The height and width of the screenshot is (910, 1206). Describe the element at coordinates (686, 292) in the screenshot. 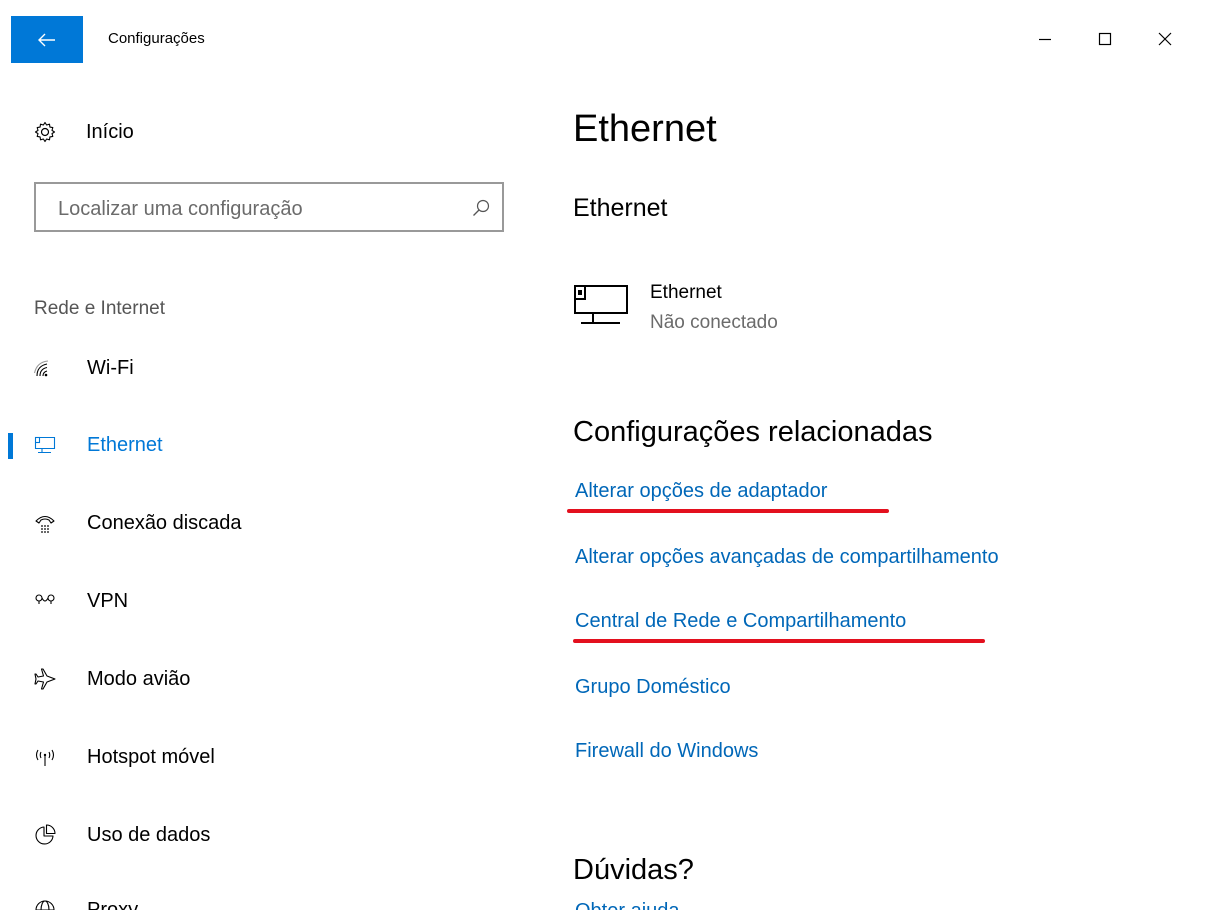

I see `adapter-name: Ethernet` at that location.